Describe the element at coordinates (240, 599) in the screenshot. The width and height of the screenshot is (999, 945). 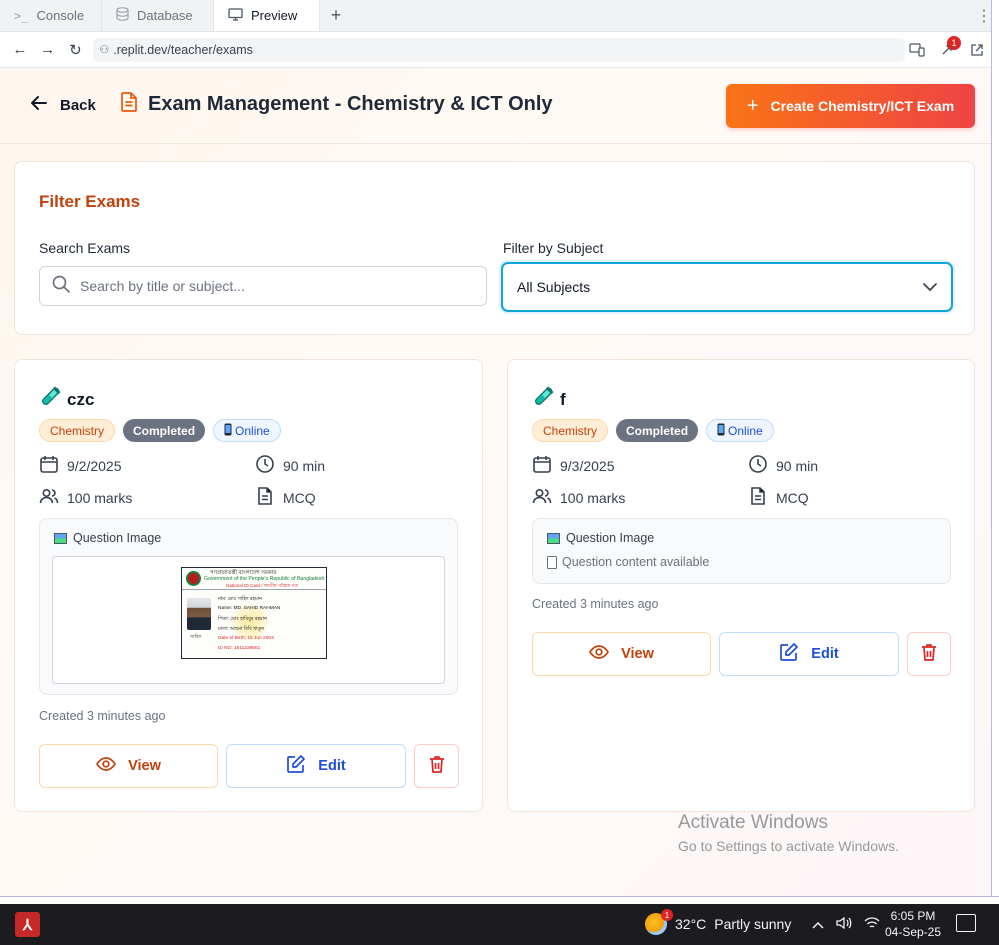
I see `id-card-name-bn: নাম: মোঃ সাহিদ রহমান` at that location.